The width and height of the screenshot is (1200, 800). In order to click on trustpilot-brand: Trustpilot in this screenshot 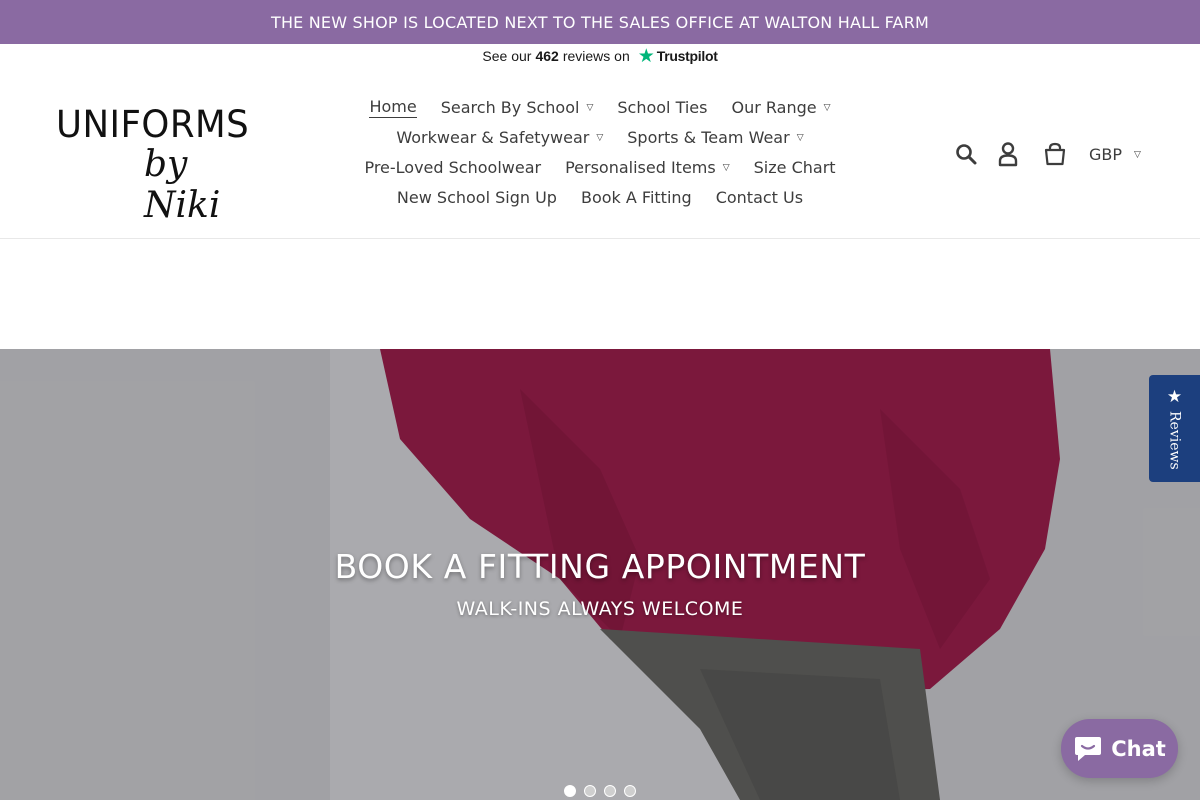, I will do `click(687, 56)`.